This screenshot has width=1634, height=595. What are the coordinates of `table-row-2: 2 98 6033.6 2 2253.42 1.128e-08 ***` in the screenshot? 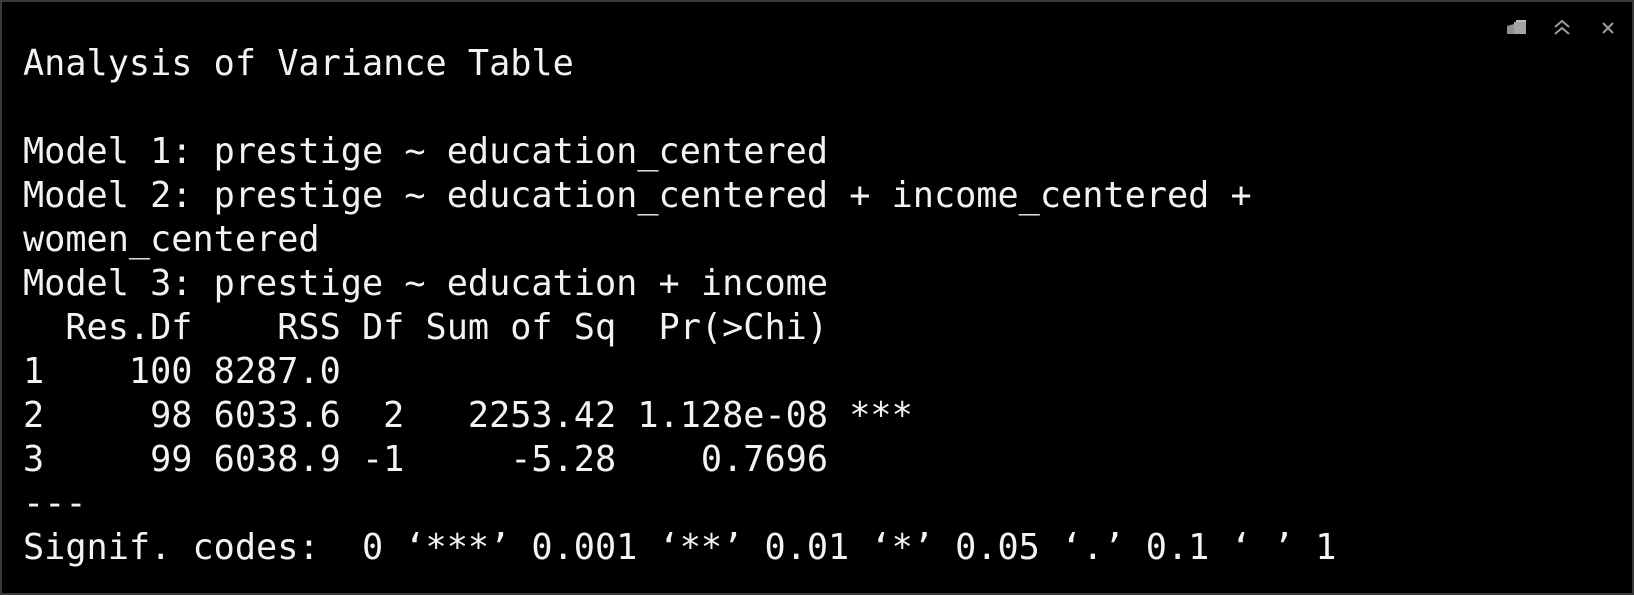 It's located at (468, 415).